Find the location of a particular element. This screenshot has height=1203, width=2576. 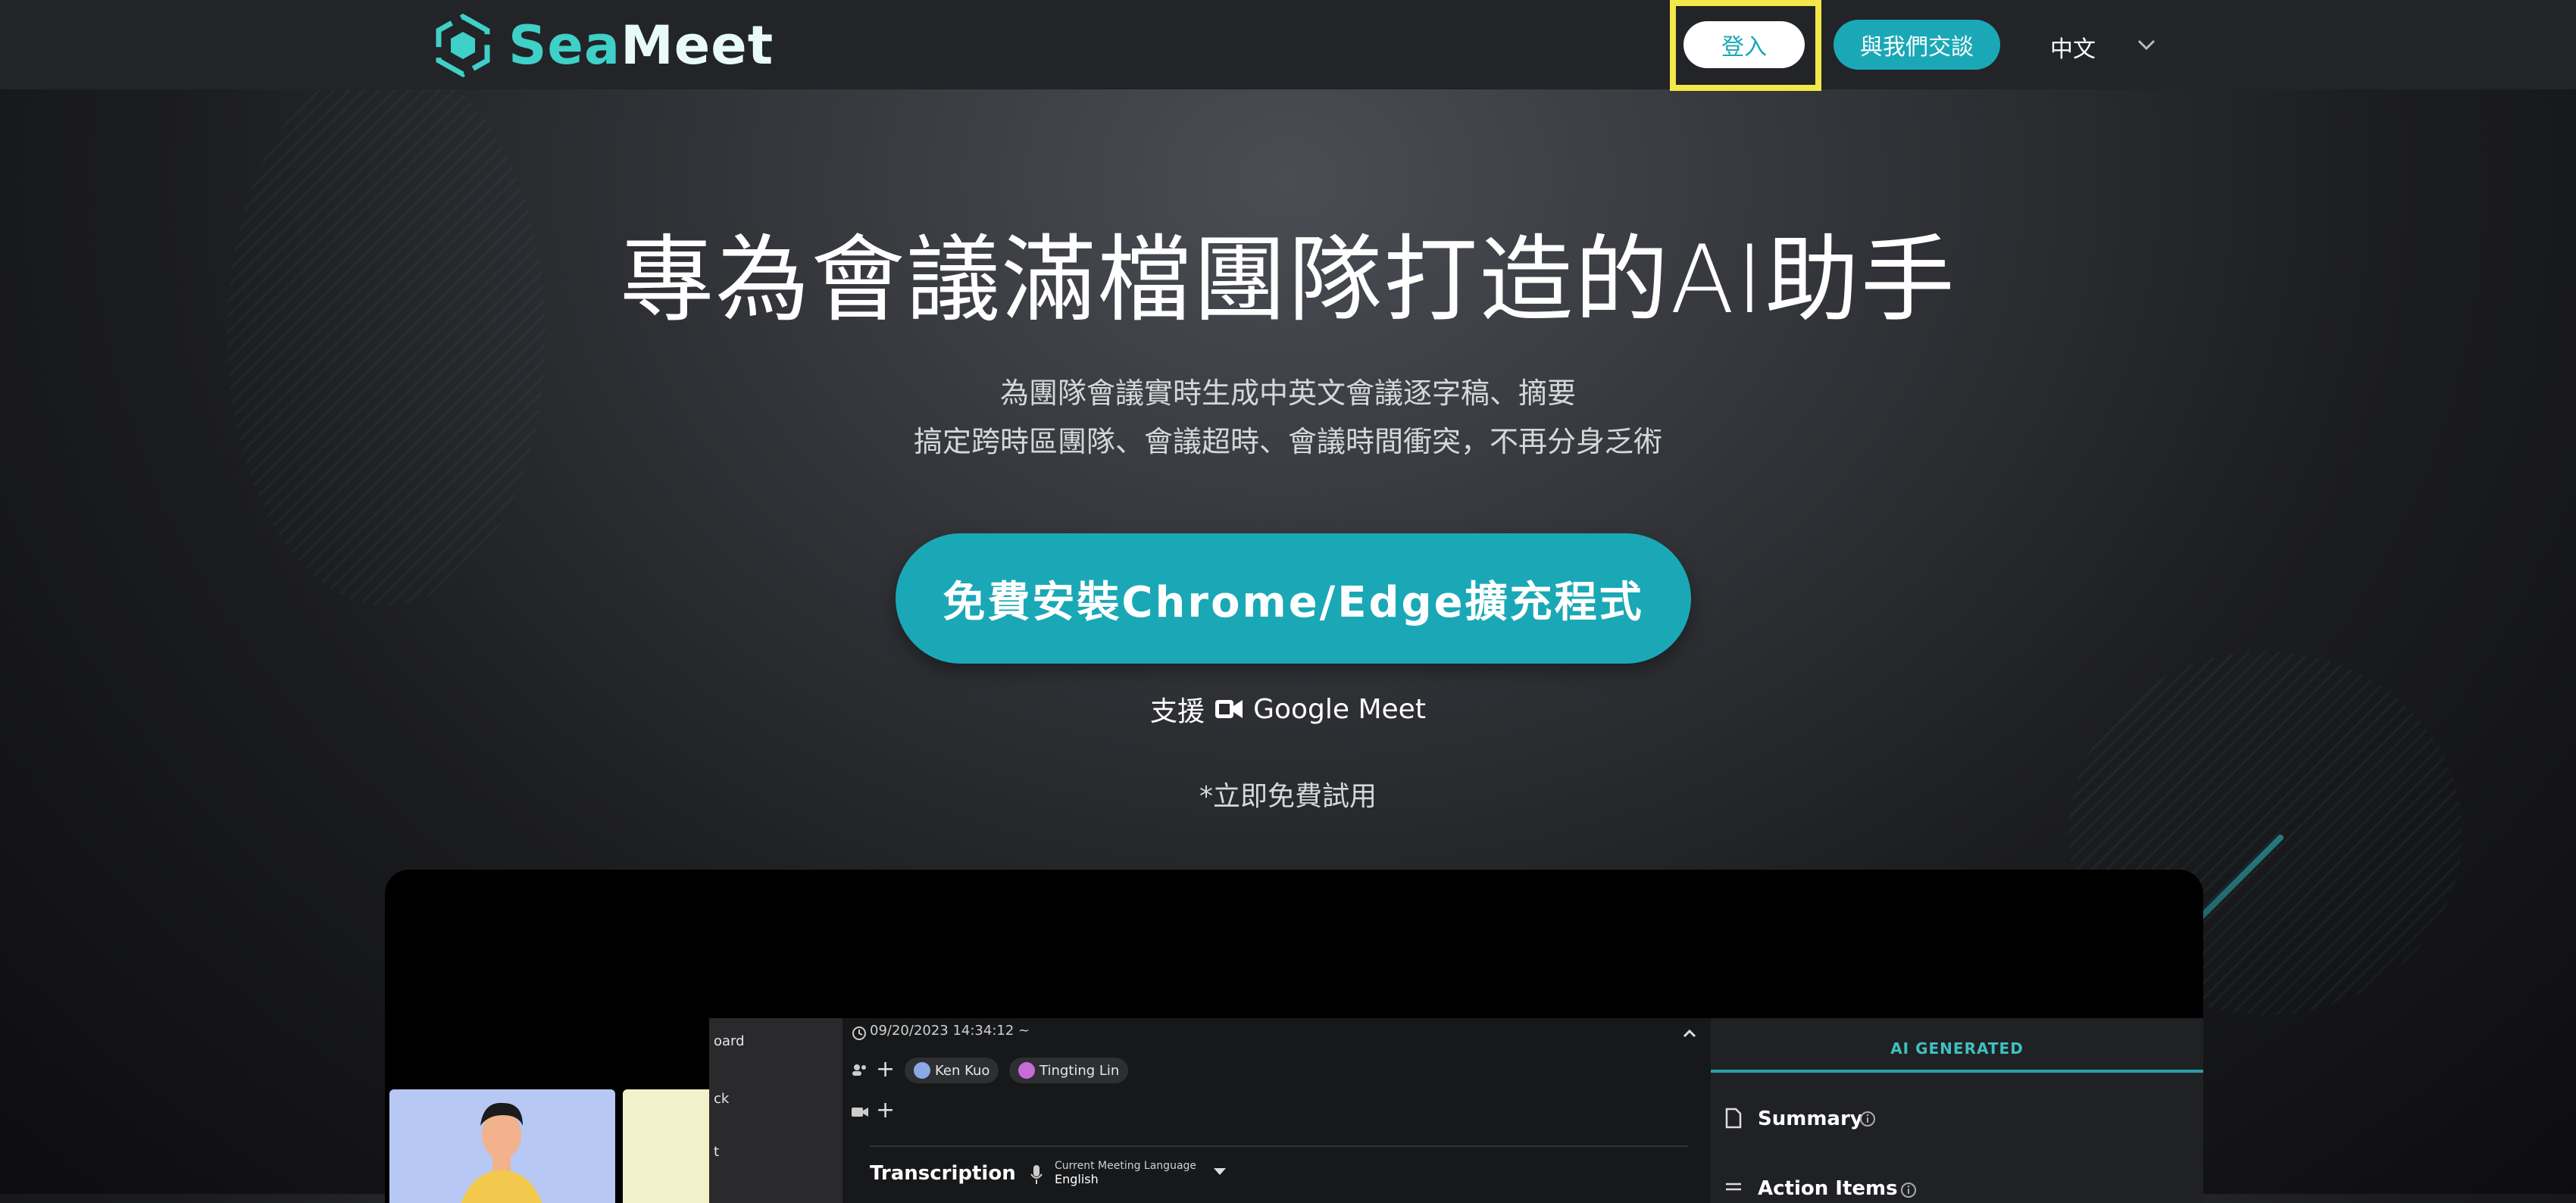

meeting-language: Current Meeting Language English is located at coordinates (1125, 1172).